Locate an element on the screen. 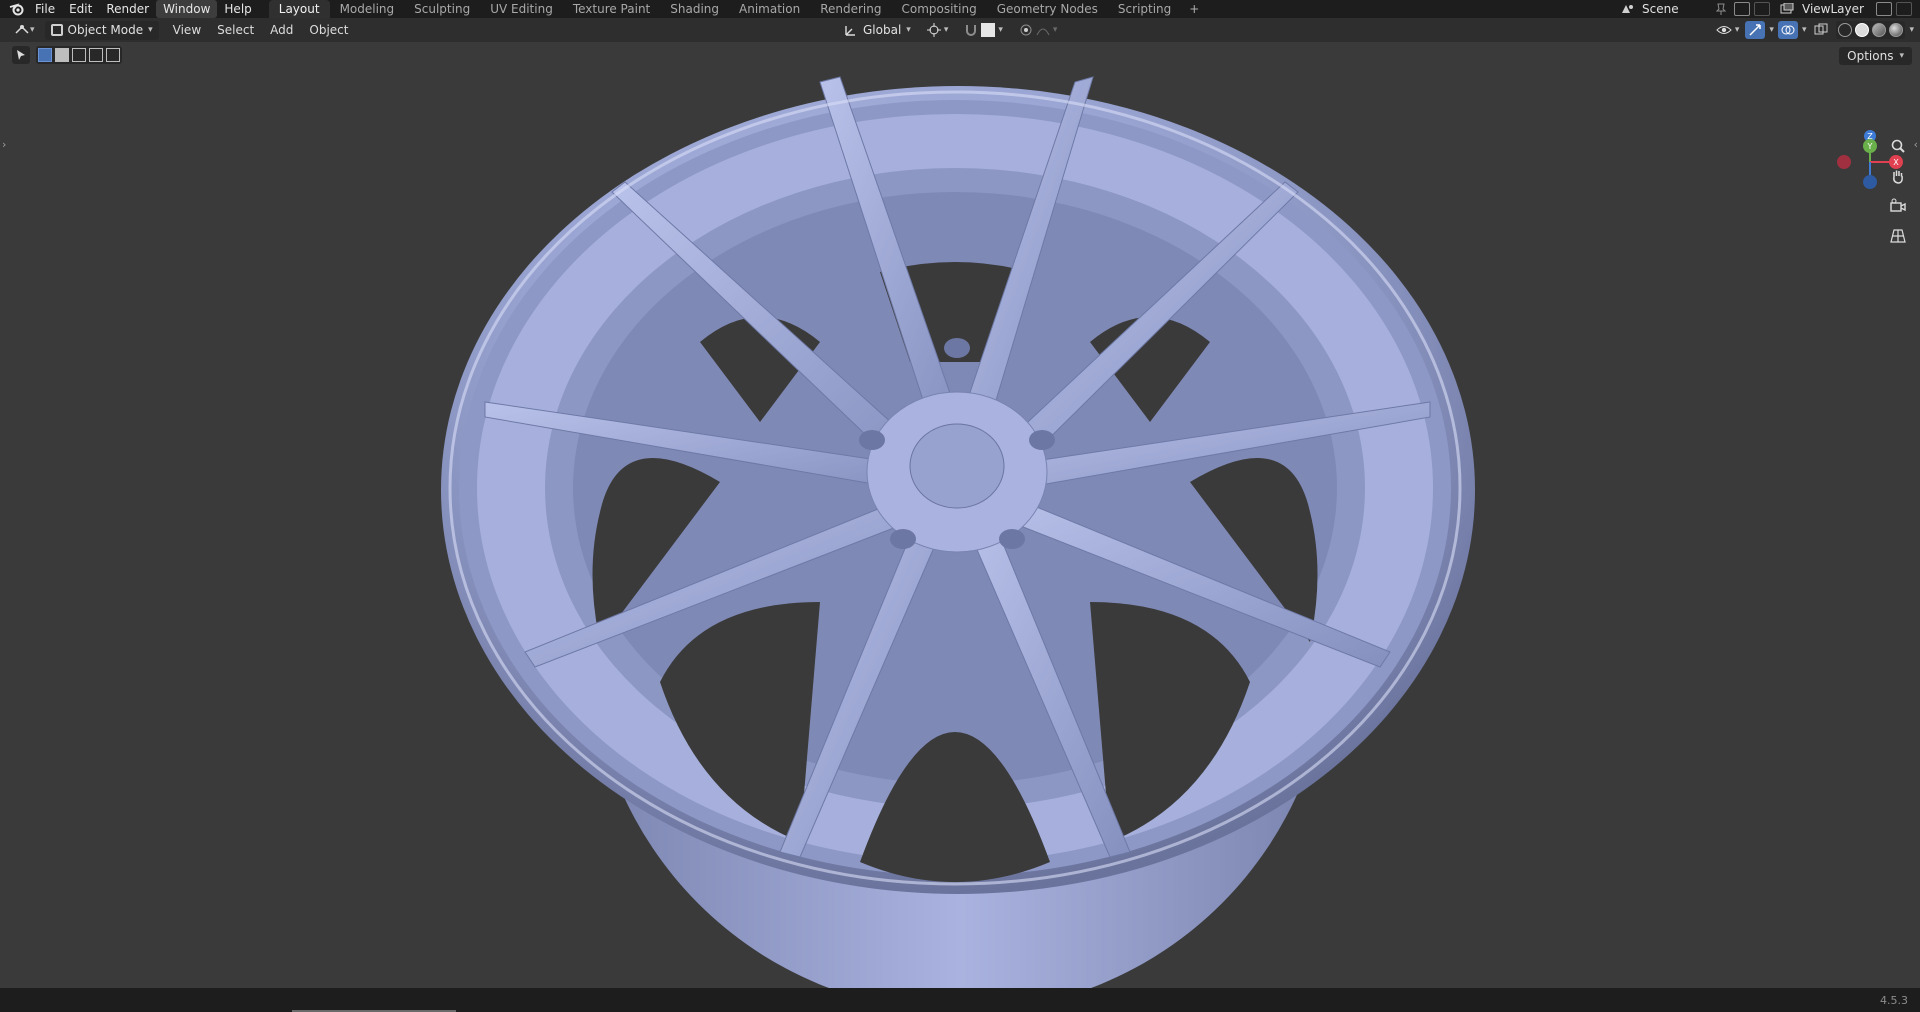 This screenshot has height=1012, width=1920. grid-perspective-icon is located at coordinates (1898, 236).